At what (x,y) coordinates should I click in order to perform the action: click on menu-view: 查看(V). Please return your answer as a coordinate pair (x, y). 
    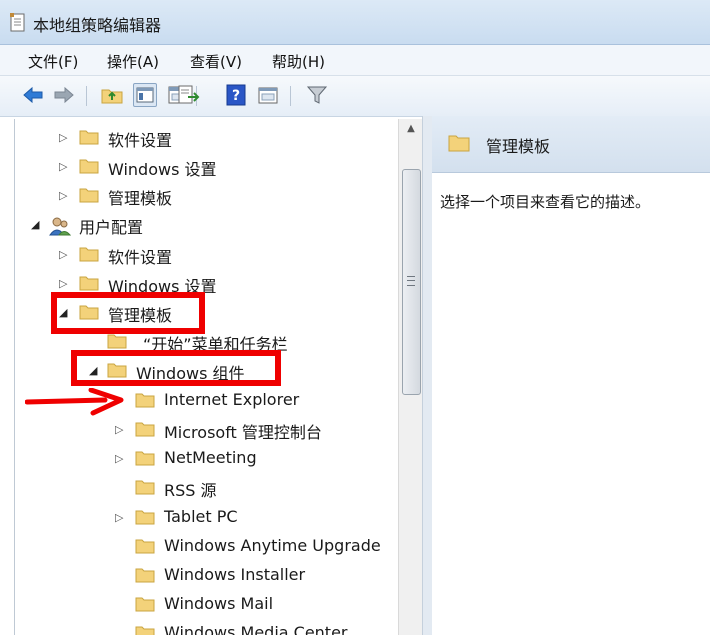
    Looking at the image, I should click on (216, 61).